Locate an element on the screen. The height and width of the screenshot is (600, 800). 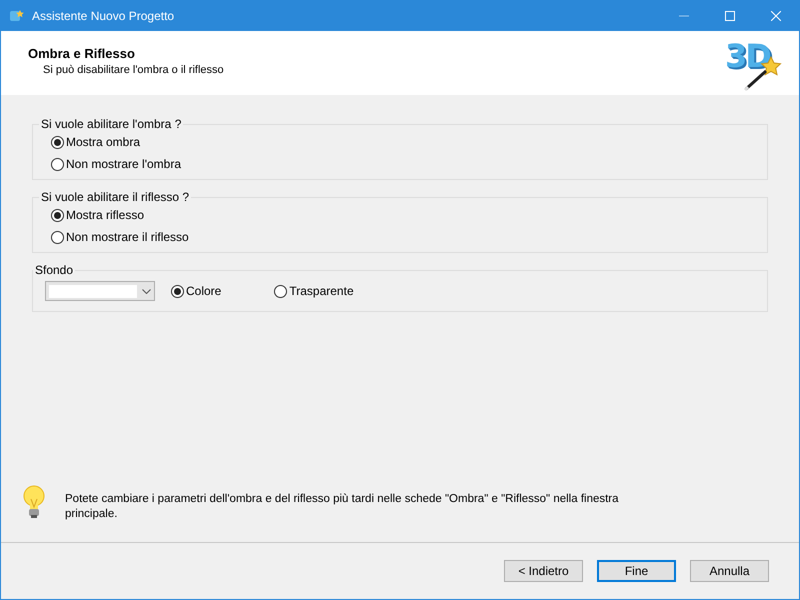
lightbulb-icon is located at coordinates (34, 502).